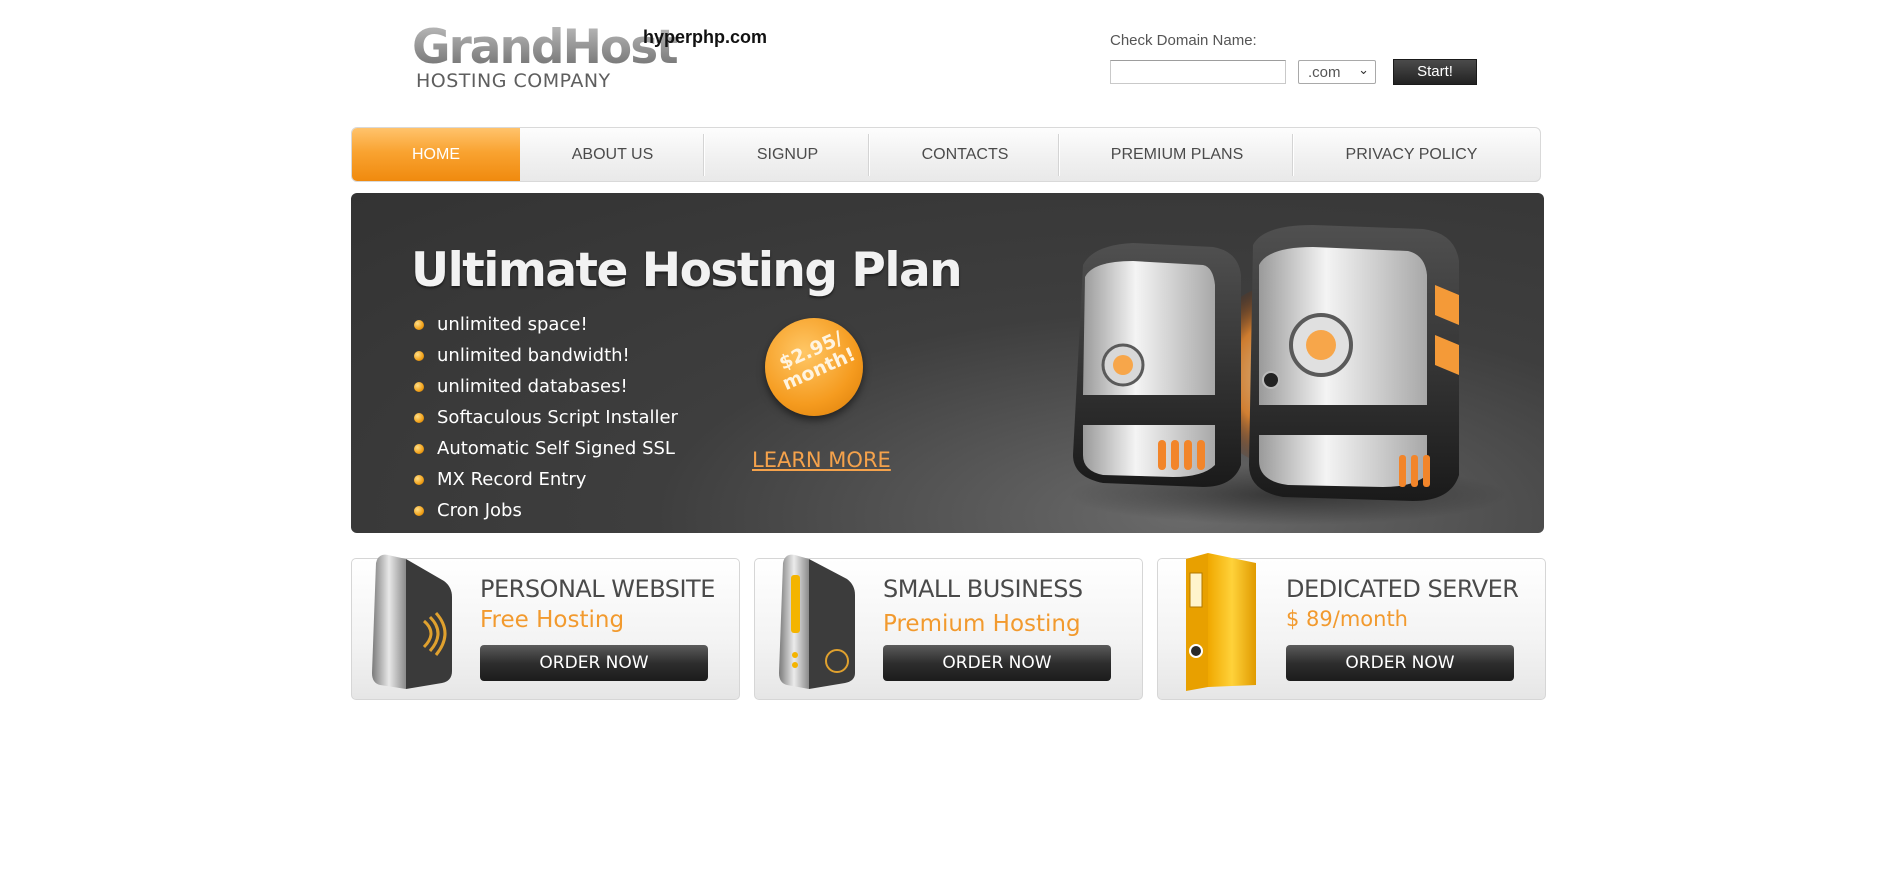 This screenshot has height=881, width=1890. Describe the element at coordinates (817, 621) in the screenshot. I see `business-server-icon` at that location.